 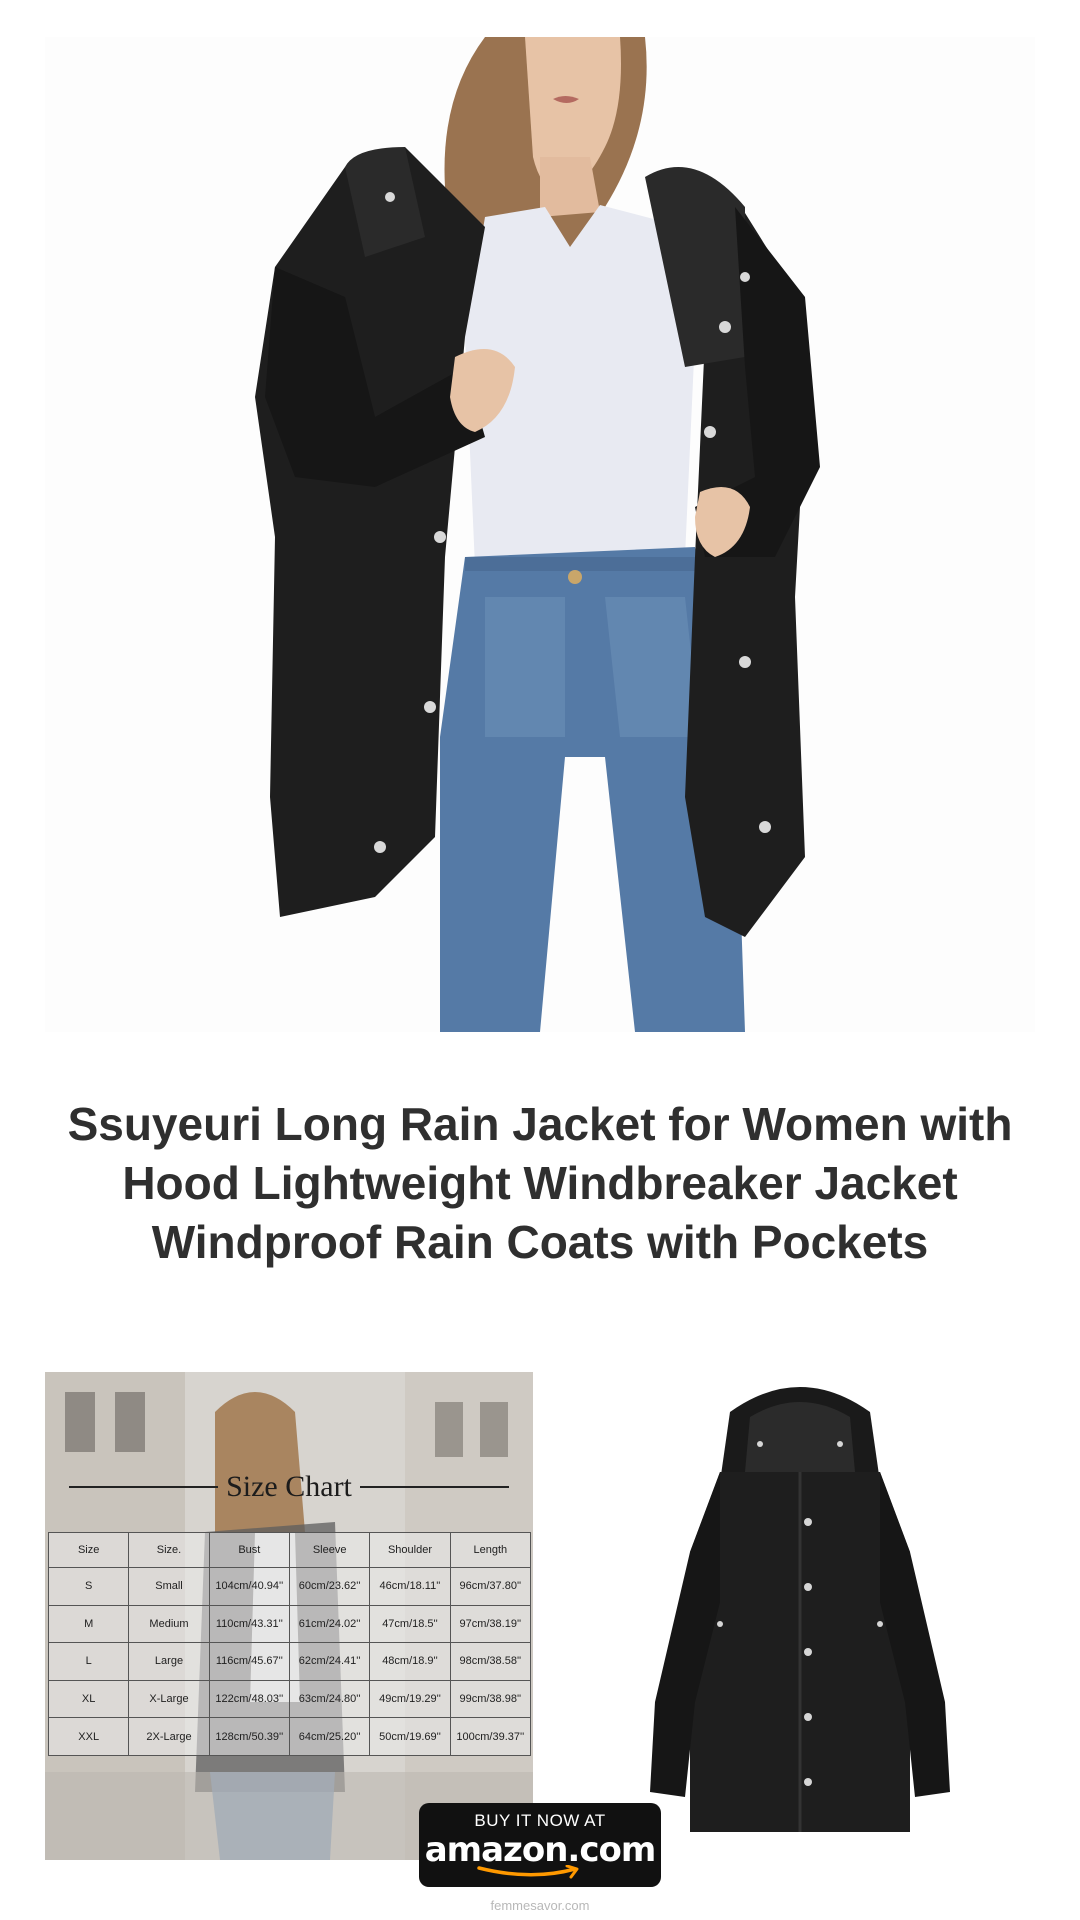 I want to click on table-cell: Large, so click(x=169, y=1661).